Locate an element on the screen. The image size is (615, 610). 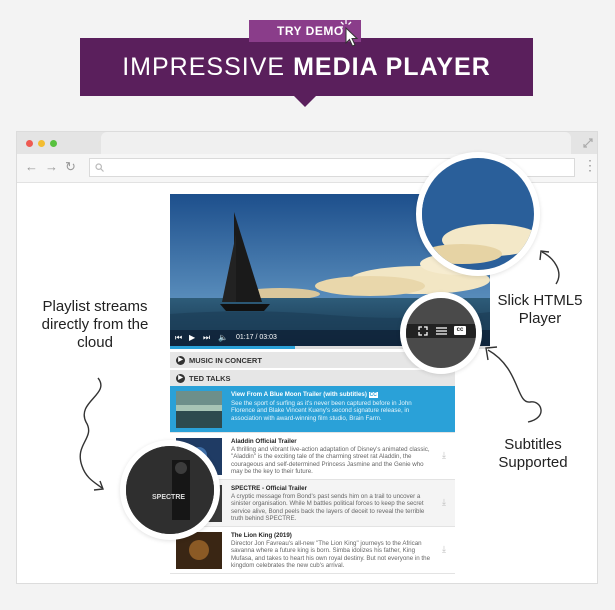
menu-icon: ⋮ is located at coordinates (590, 165).